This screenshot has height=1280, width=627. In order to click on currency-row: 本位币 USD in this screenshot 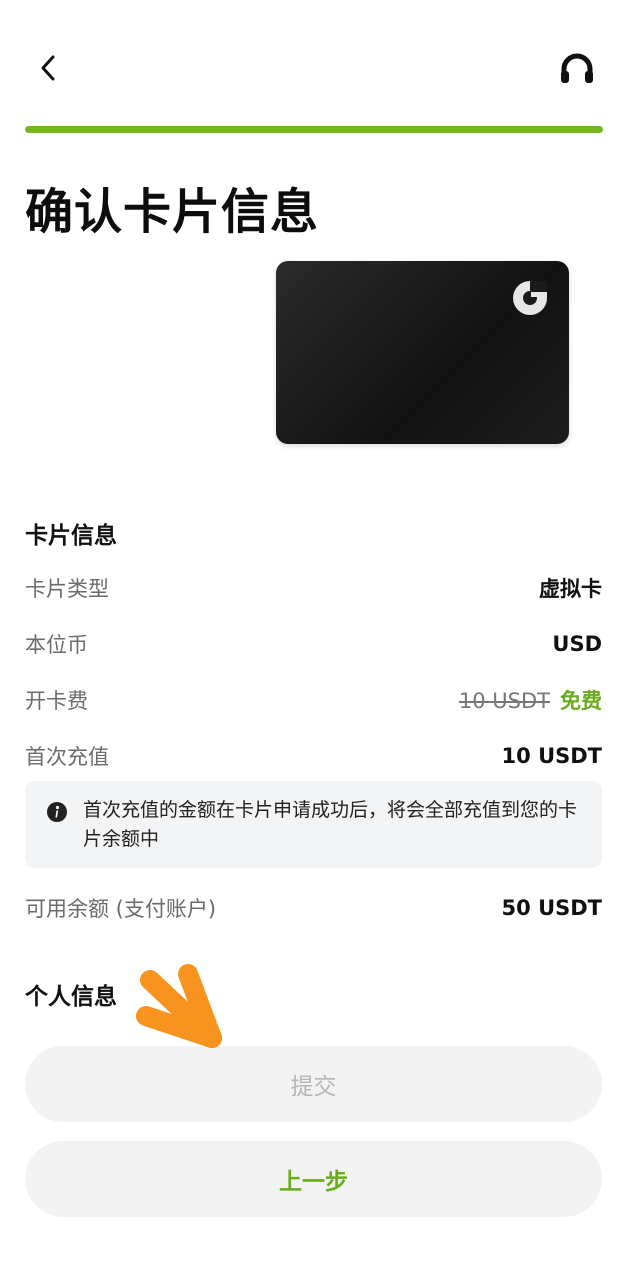, I will do `click(313, 644)`.